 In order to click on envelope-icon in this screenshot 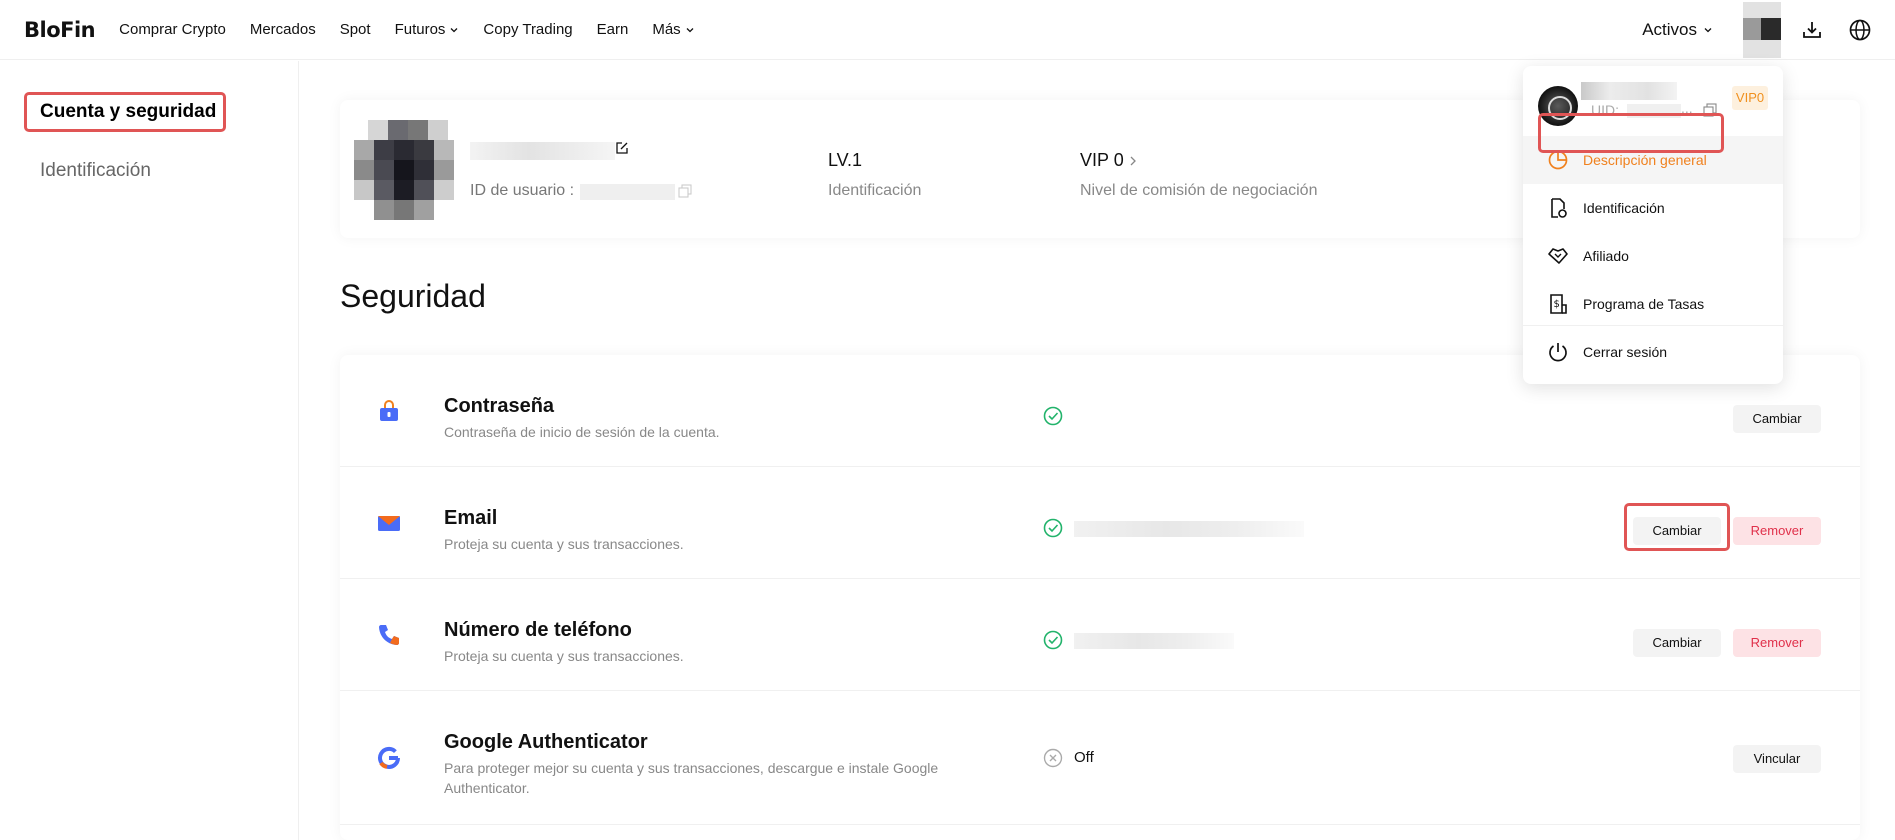, I will do `click(389, 523)`.